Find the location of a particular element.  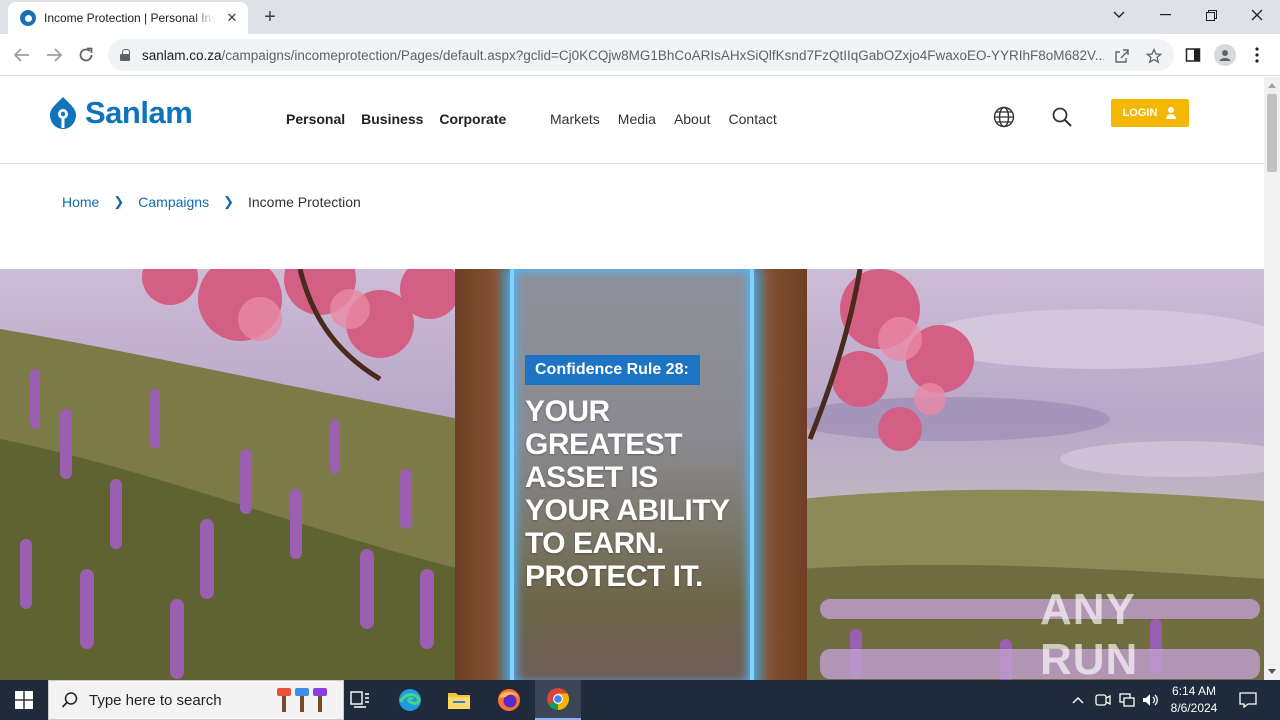

headline-line: PROTECT IT. is located at coordinates (614, 576).